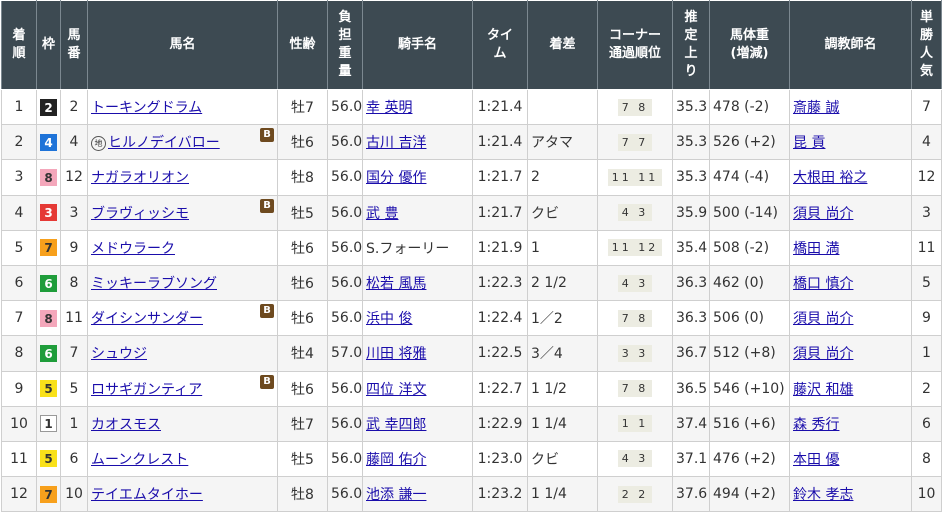 This screenshot has width=942, height=517. I want to click on horse-name-link: ミッキーラブソング, so click(154, 284).